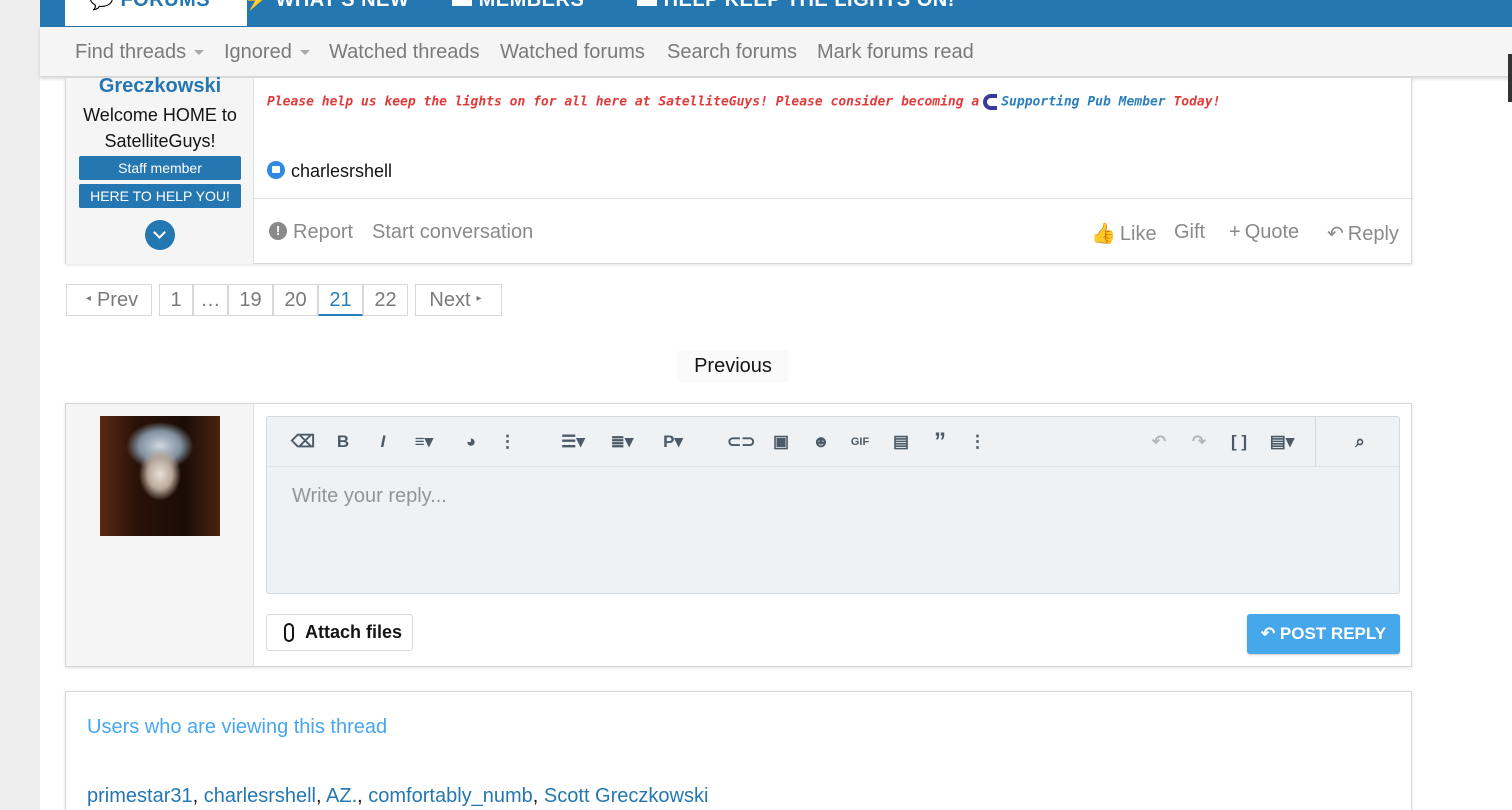 This screenshot has width=1512, height=810. Describe the element at coordinates (260, 796) in the screenshot. I see `viewer-link: charlesrshell` at that location.